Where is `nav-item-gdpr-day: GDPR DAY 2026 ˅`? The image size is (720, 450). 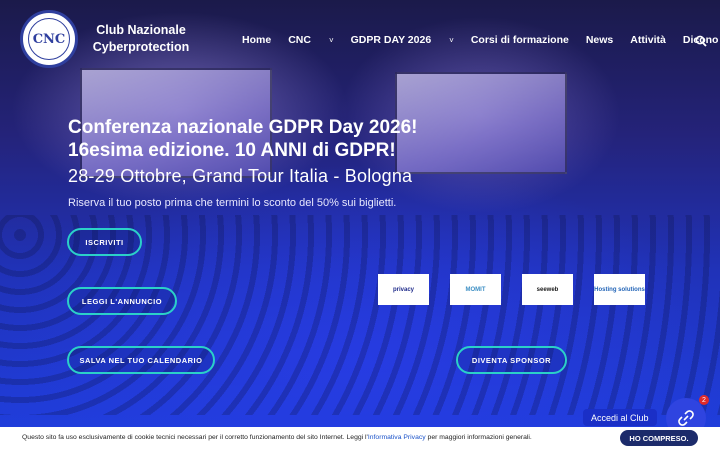
nav-item-gdpr-day: GDPR DAY 2026 ˅ is located at coordinates (402, 40).